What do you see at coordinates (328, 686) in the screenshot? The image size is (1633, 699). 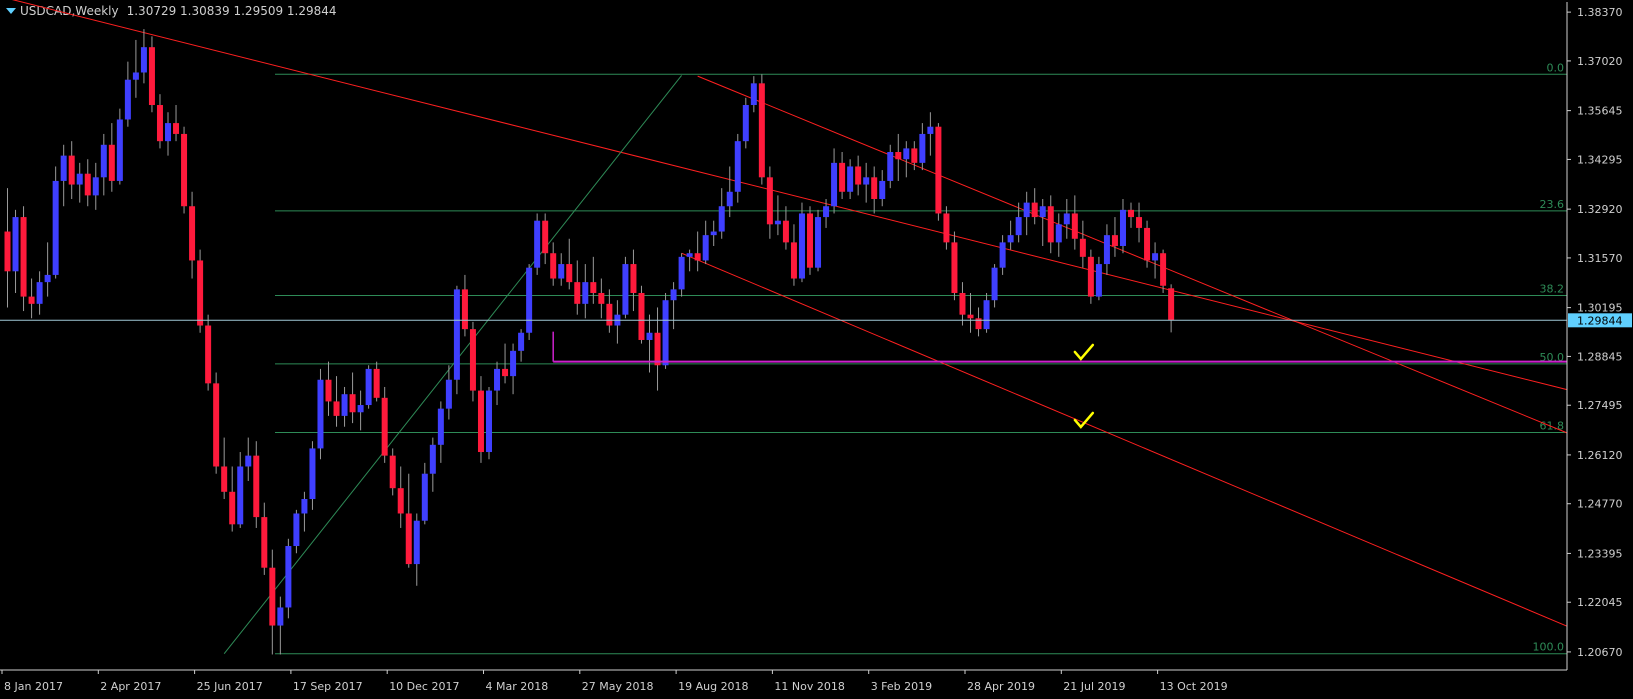 I see `x-tick-label: 17 Sep 2017` at bounding box center [328, 686].